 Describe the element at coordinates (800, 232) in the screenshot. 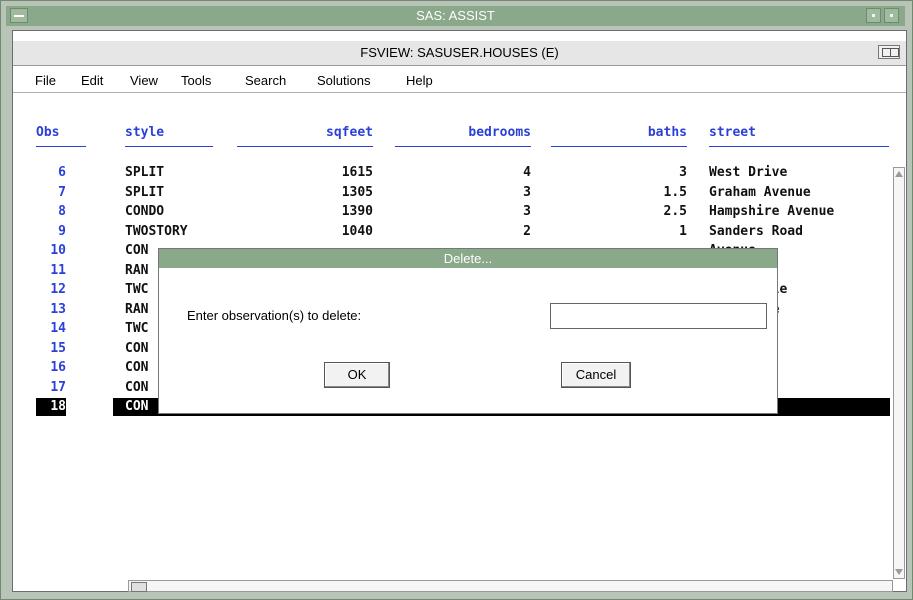

I see `table-cell-street: Sanders Road` at that location.